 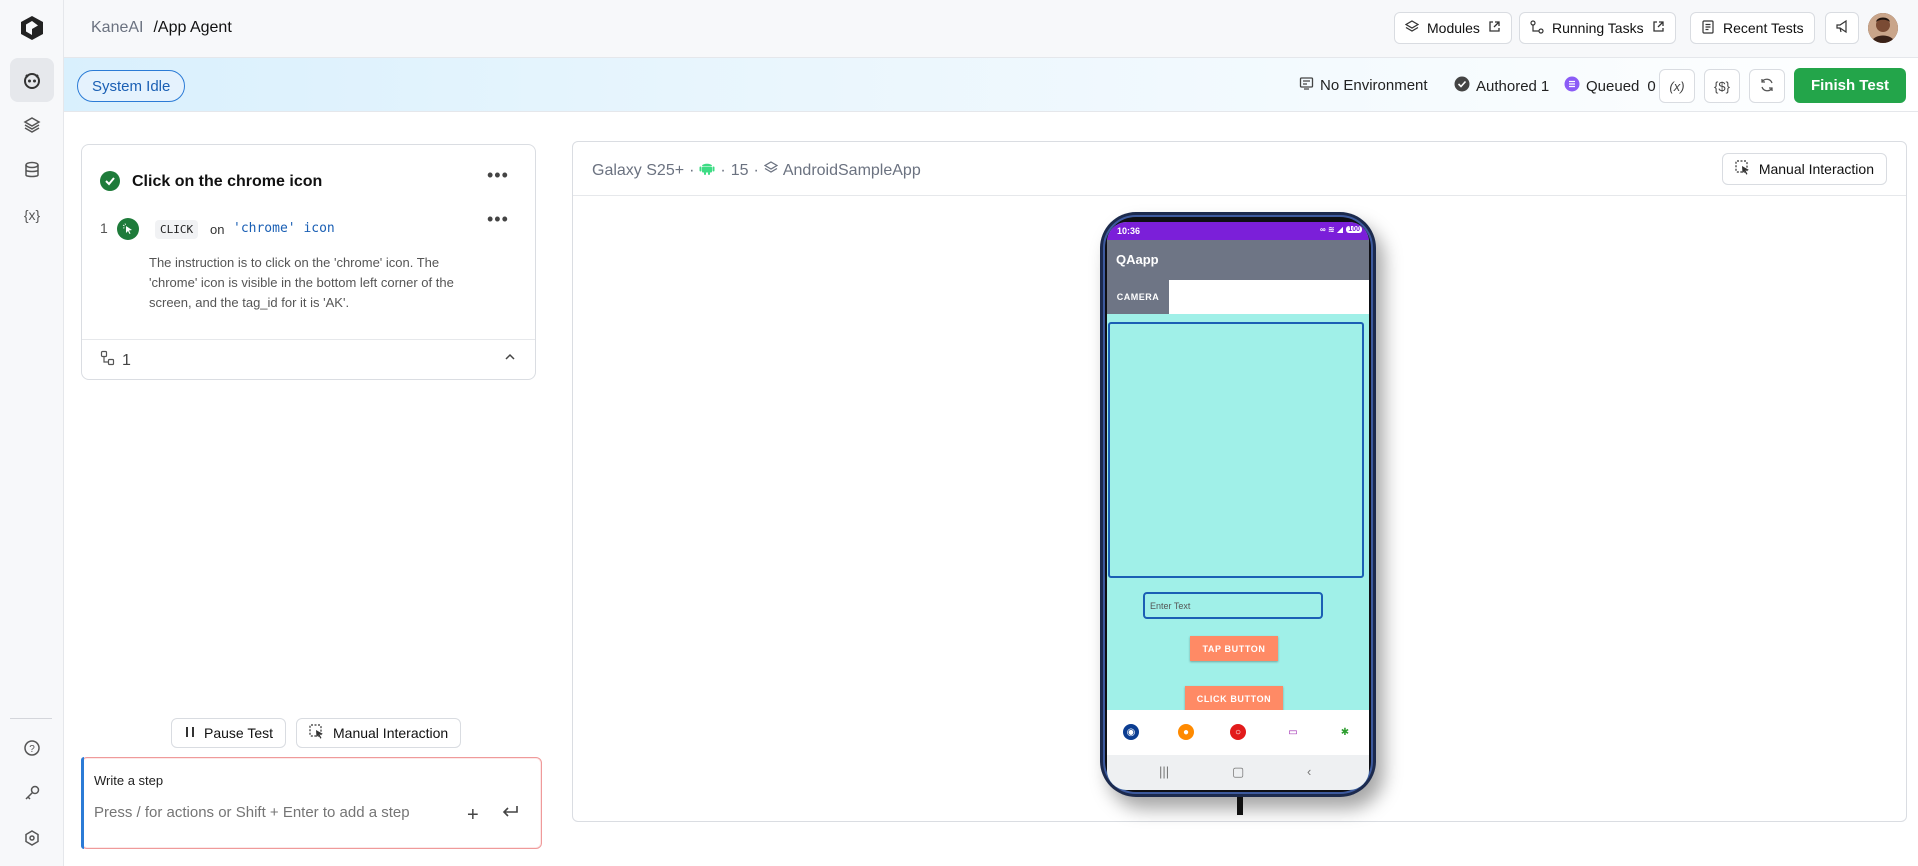 What do you see at coordinates (1374, 85) in the screenshot?
I see `environment-label: No Environment` at bounding box center [1374, 85].